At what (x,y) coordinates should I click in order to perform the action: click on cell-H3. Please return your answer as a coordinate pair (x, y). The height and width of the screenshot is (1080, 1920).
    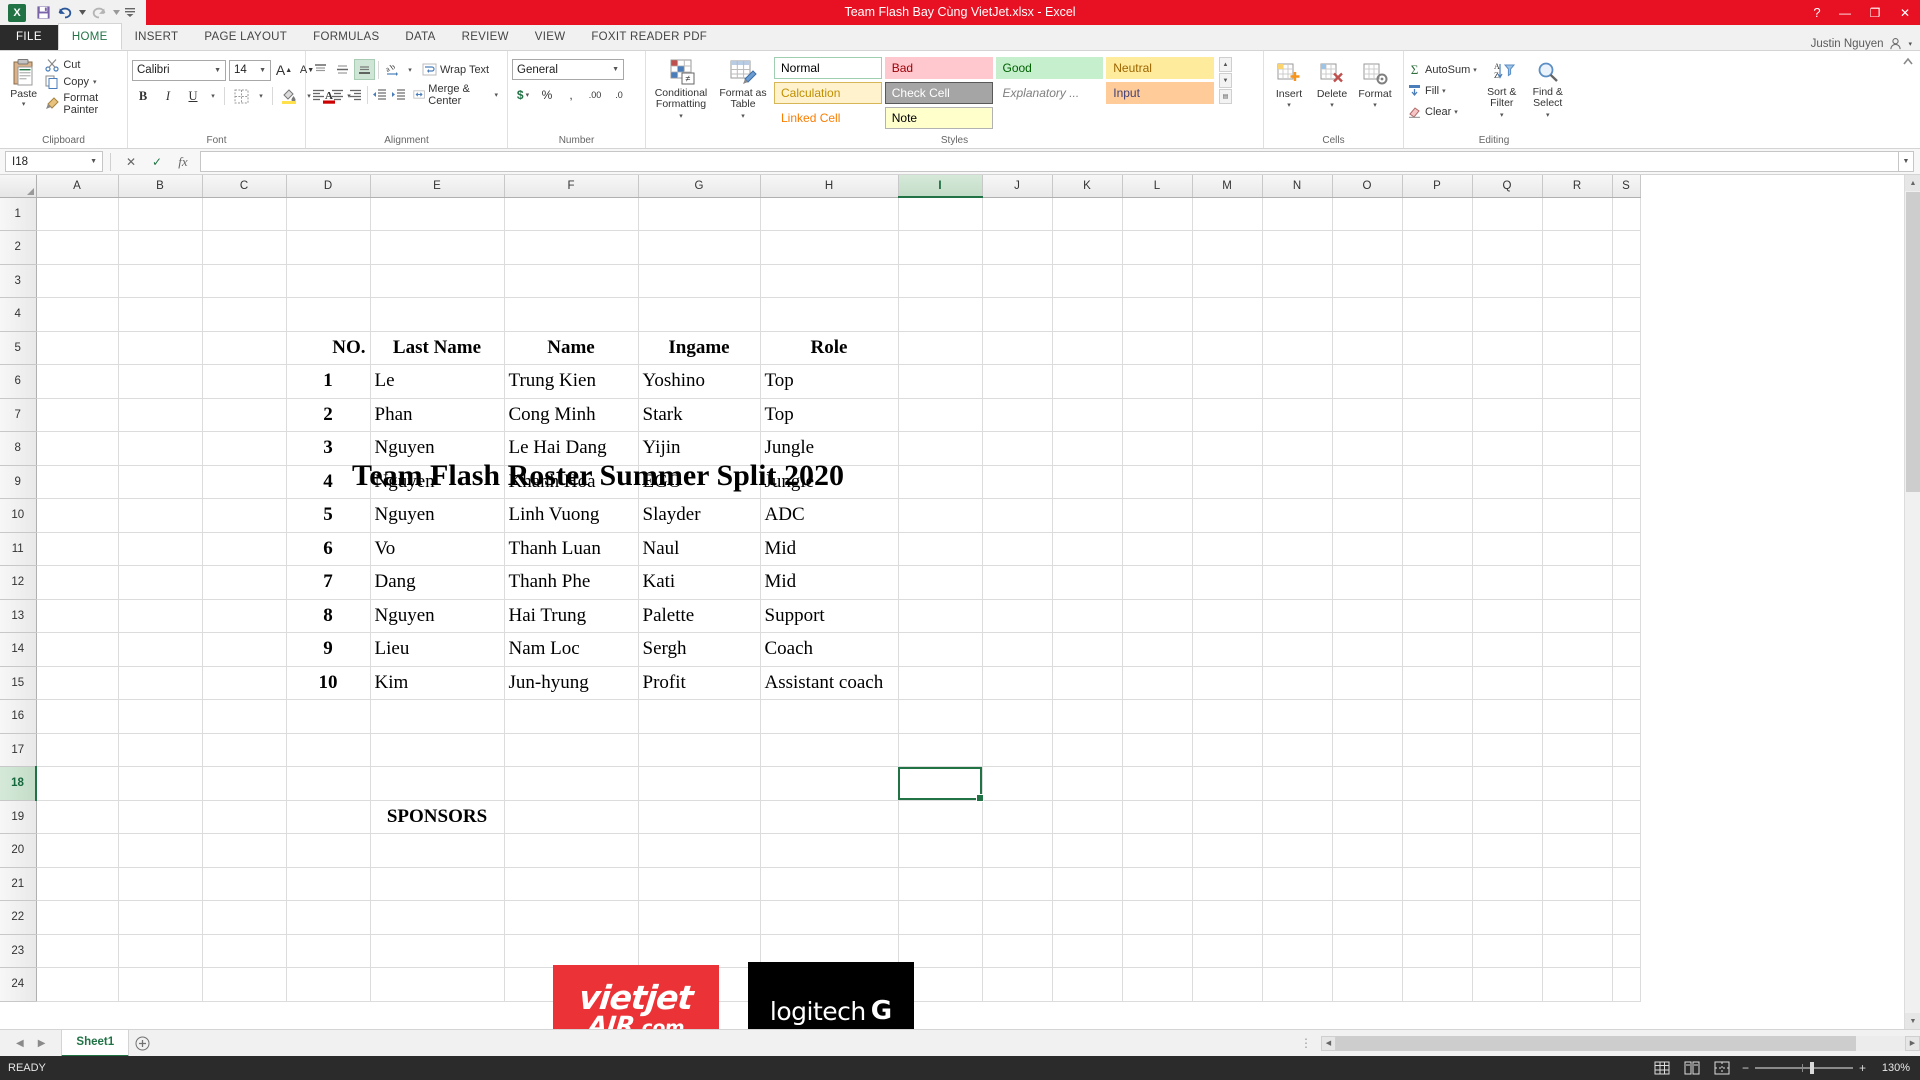
    Looking at the image, I should click on (829, 281).